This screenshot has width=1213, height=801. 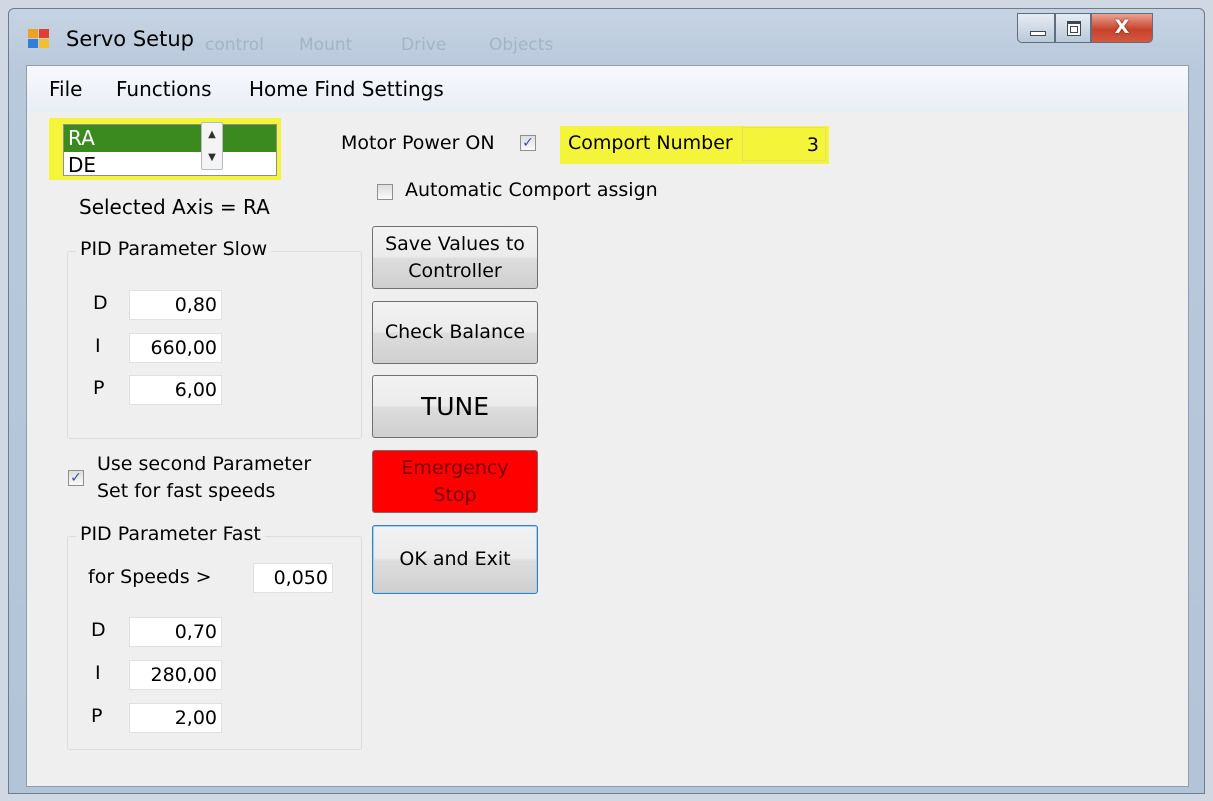 What do you see at coordinates (455, 406) in the screenshot?
I see `tune-button: TUNE` at bounding box center [455, 406].